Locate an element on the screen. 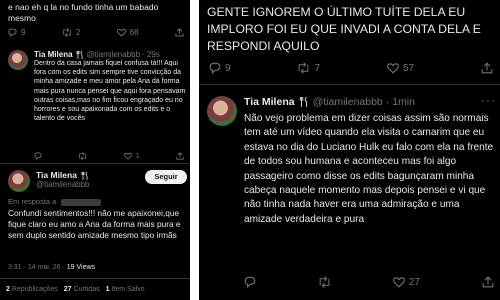 The height and width of the screenshot is (300, 500). views-count: 19 Views is located at coordinates (81, 267).